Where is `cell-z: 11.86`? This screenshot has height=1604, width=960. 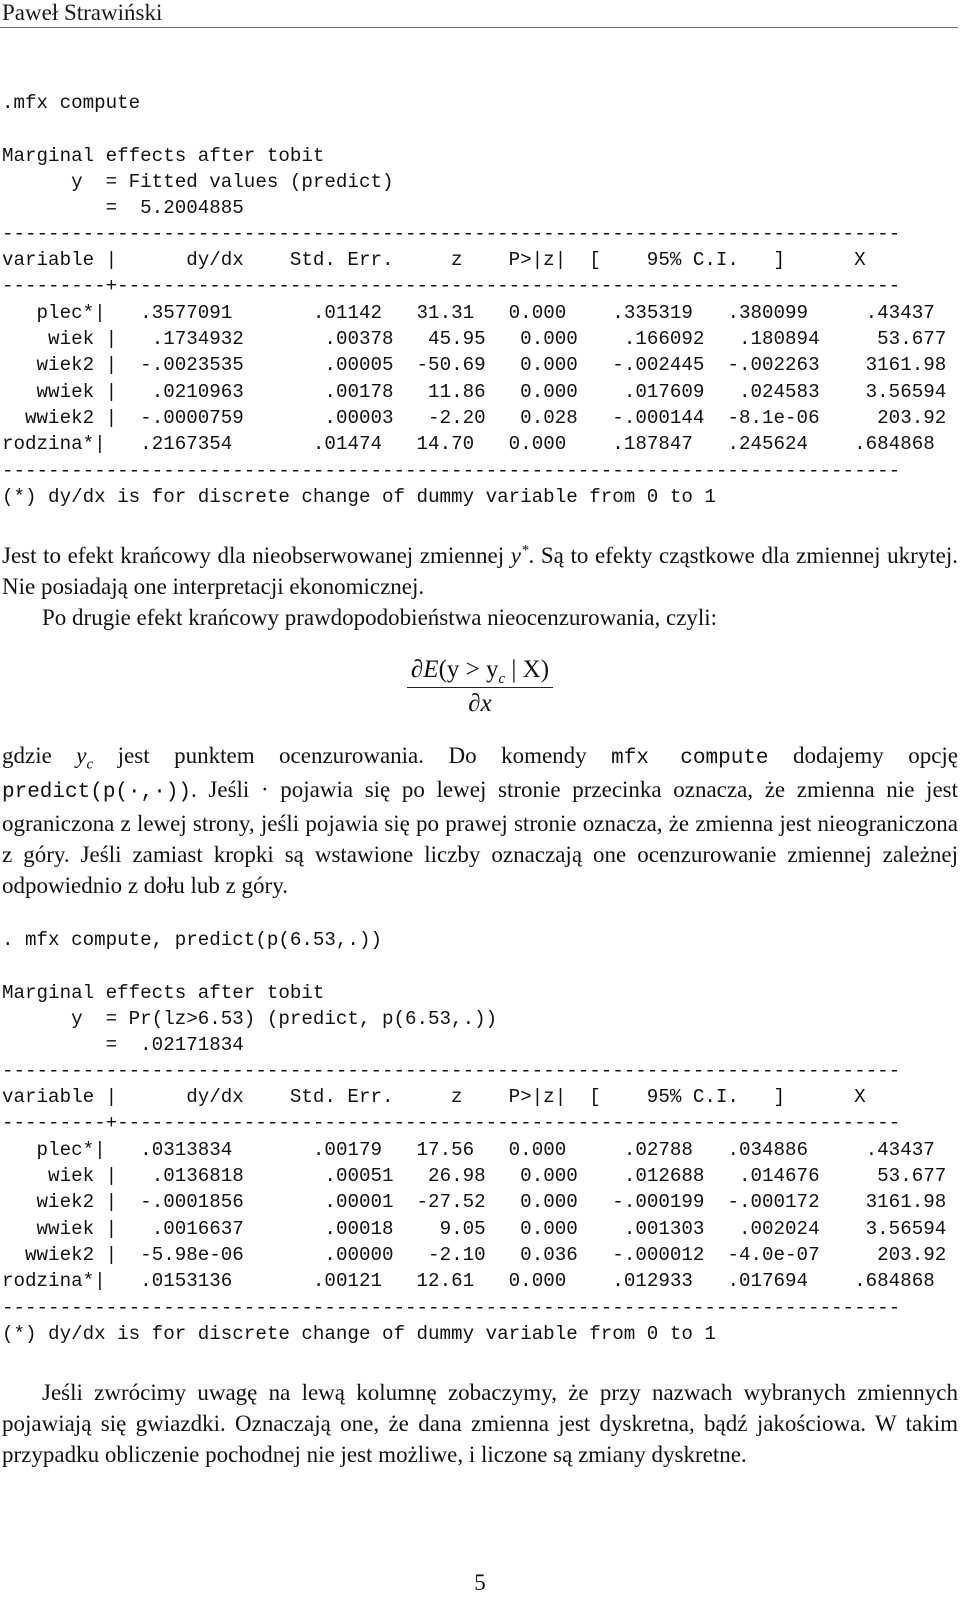 cell-z: 11.86 is located at coordinates (439, 391).